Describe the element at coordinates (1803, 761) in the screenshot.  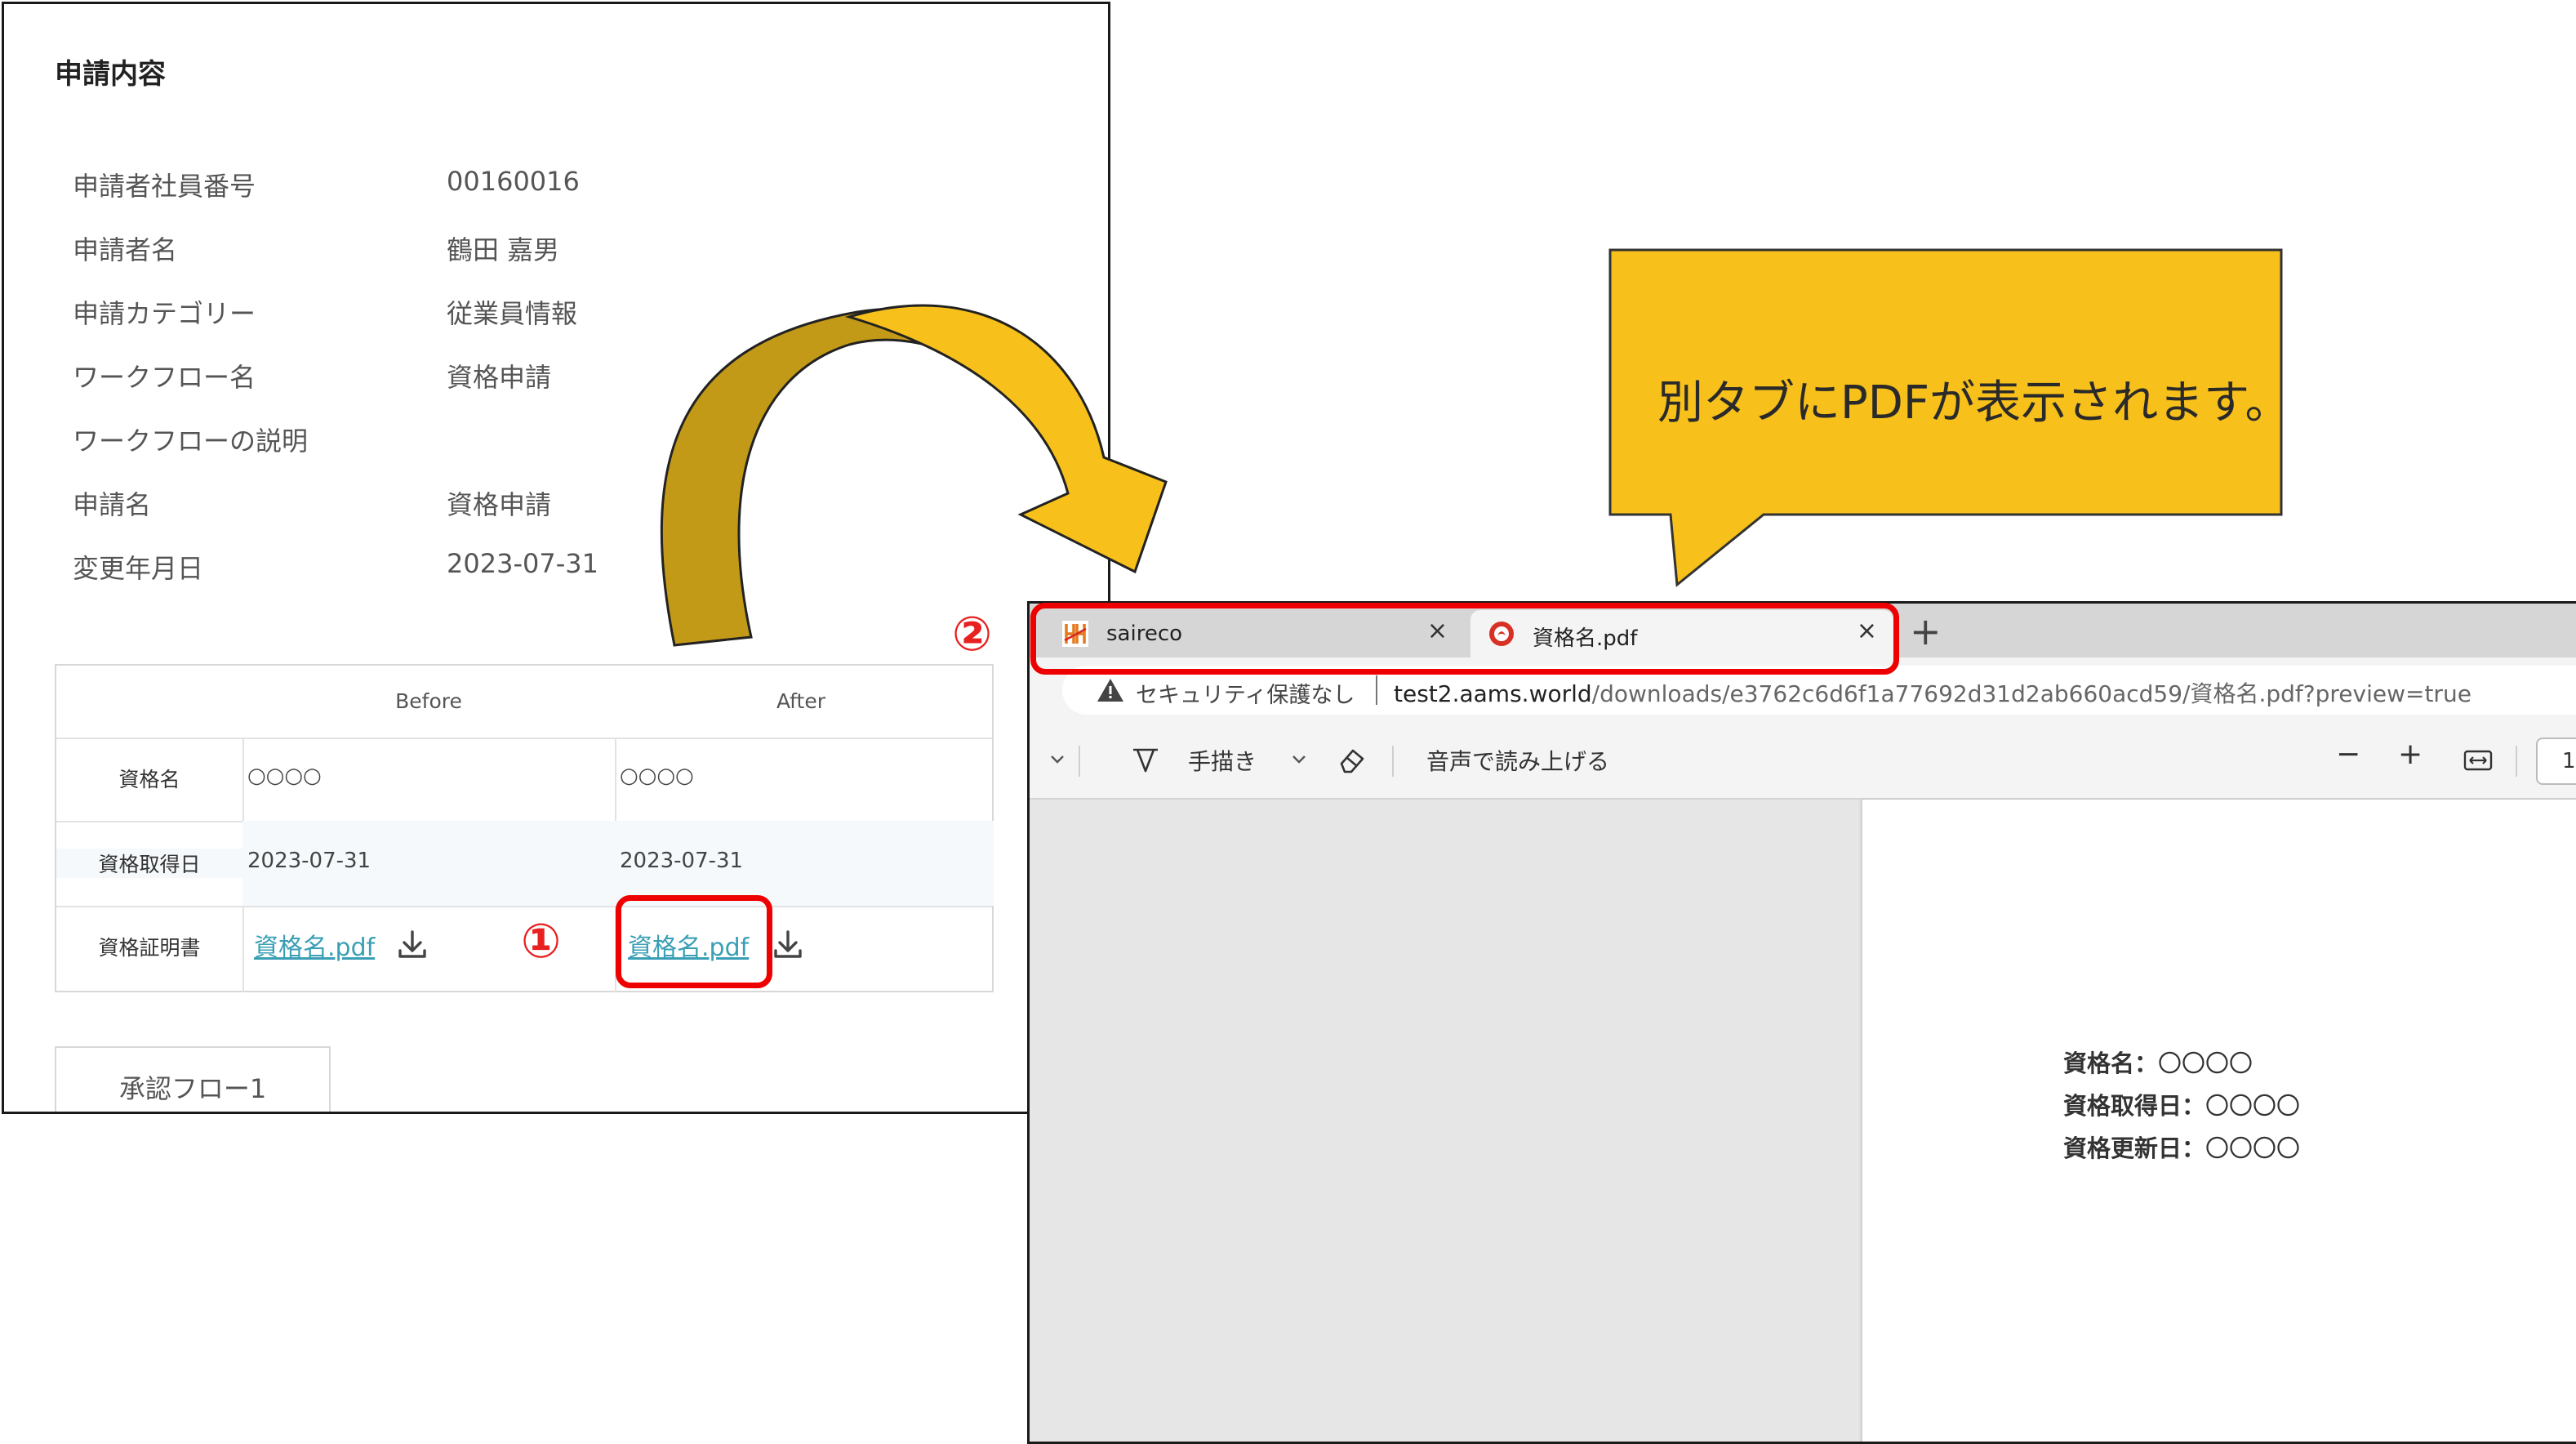
I see `pdf-toolbar: 手描き 音声で読み上げる − + 1` at that location.